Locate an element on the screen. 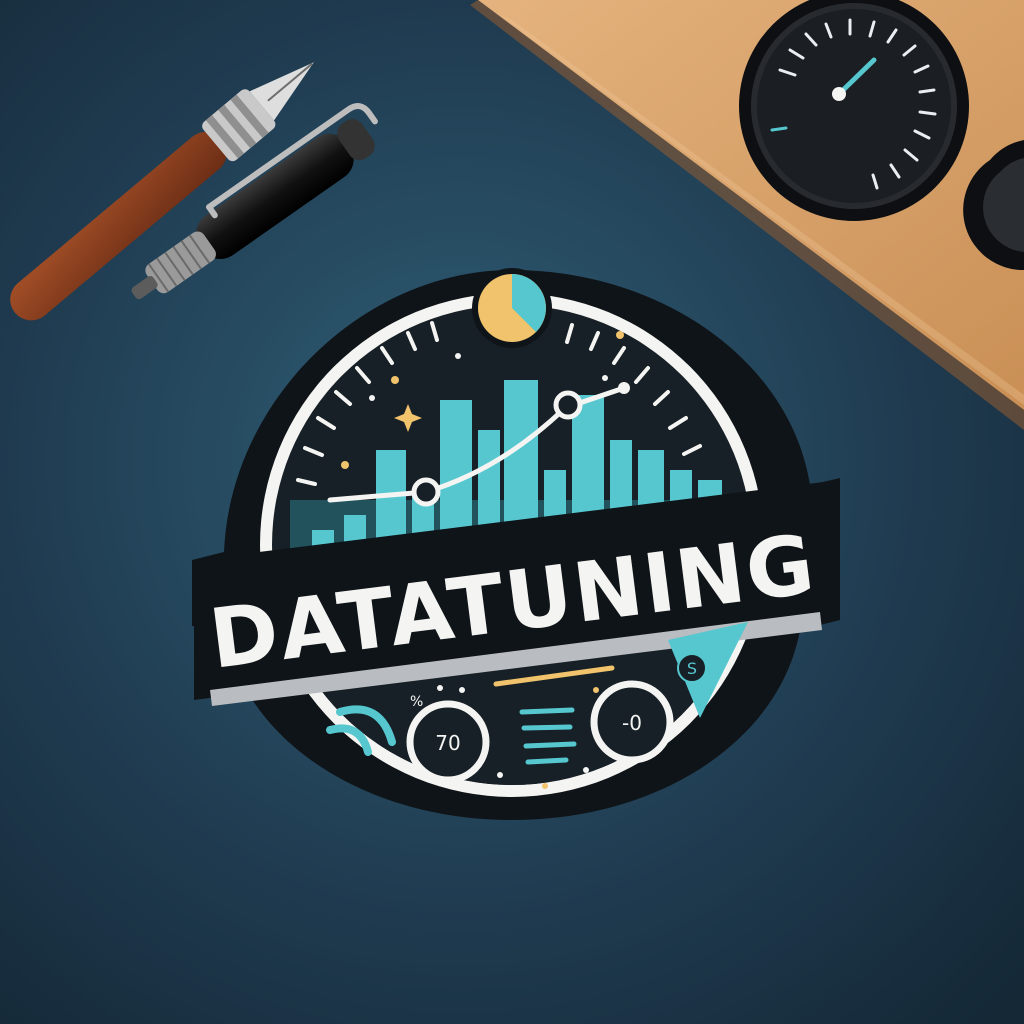  right-dial: -0 is located at coordinates (632, 722).